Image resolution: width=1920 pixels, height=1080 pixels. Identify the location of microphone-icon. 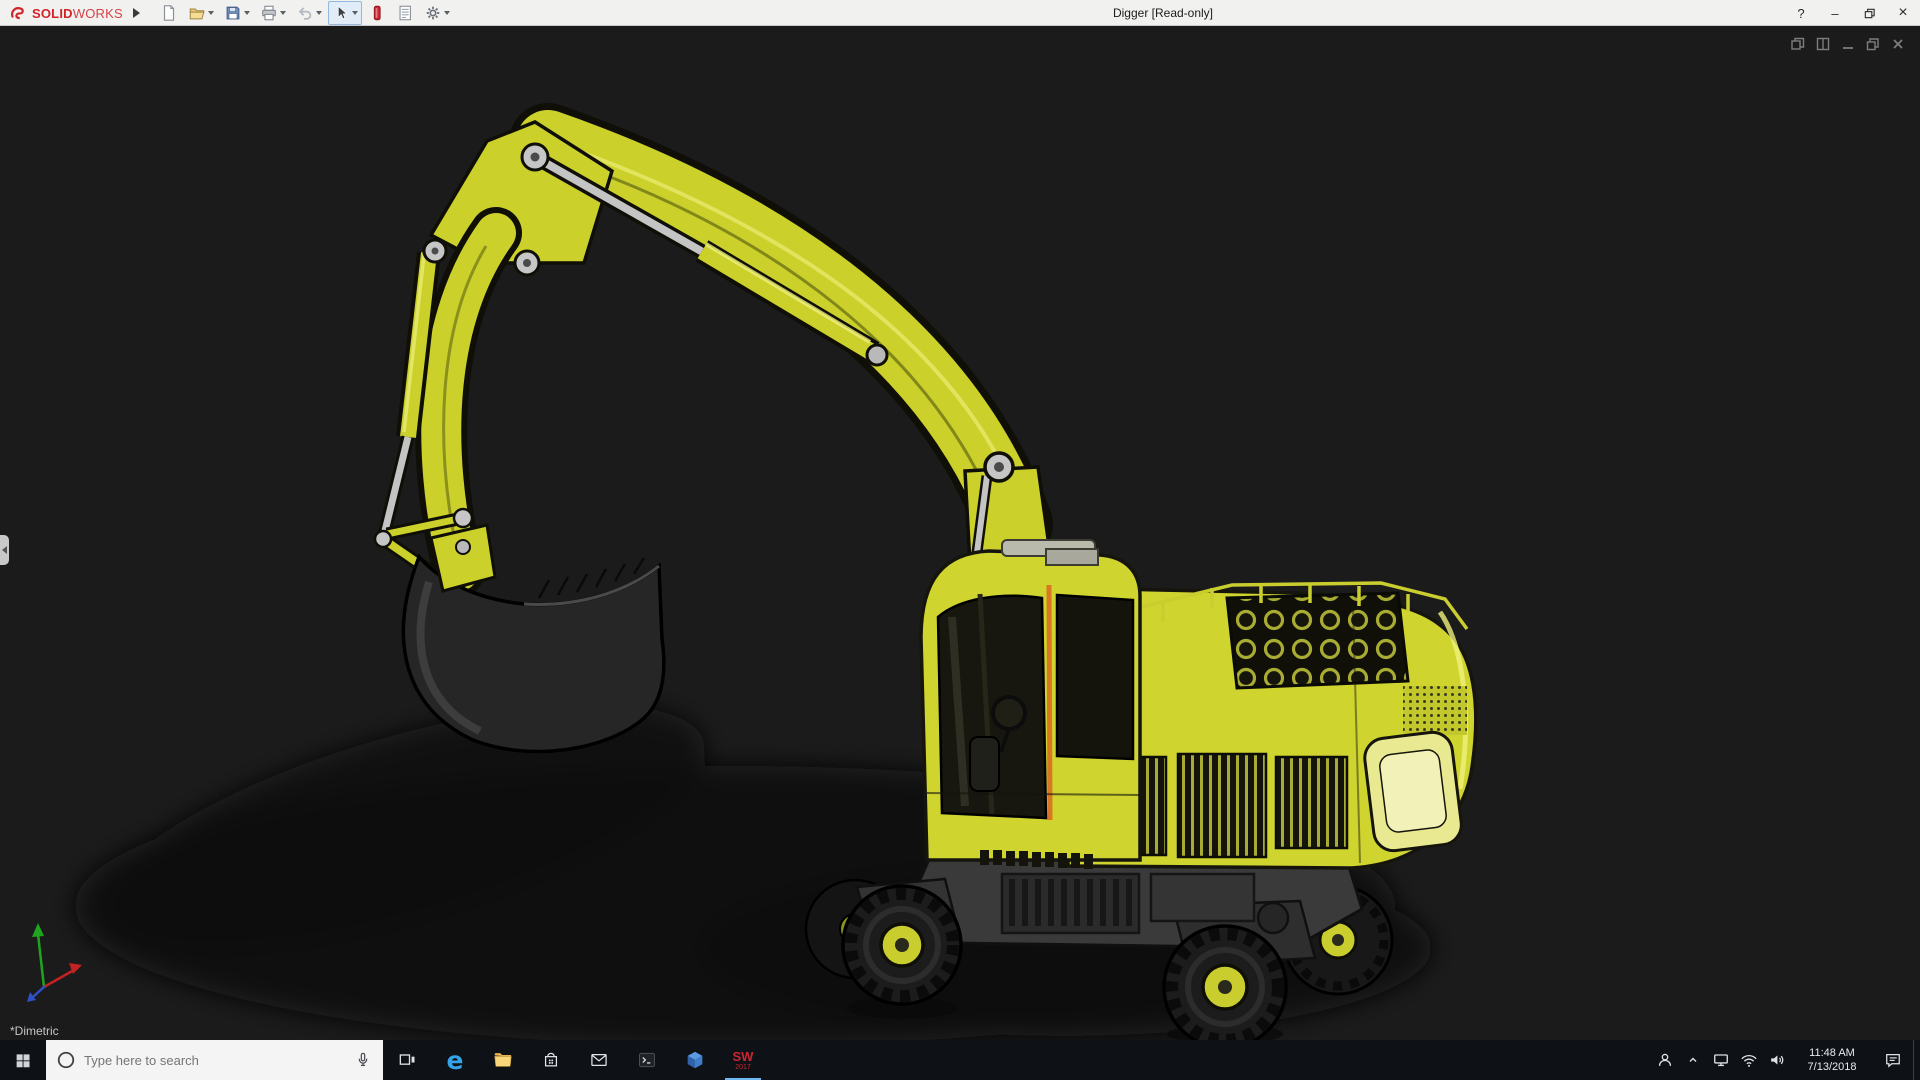
(363, 1060).